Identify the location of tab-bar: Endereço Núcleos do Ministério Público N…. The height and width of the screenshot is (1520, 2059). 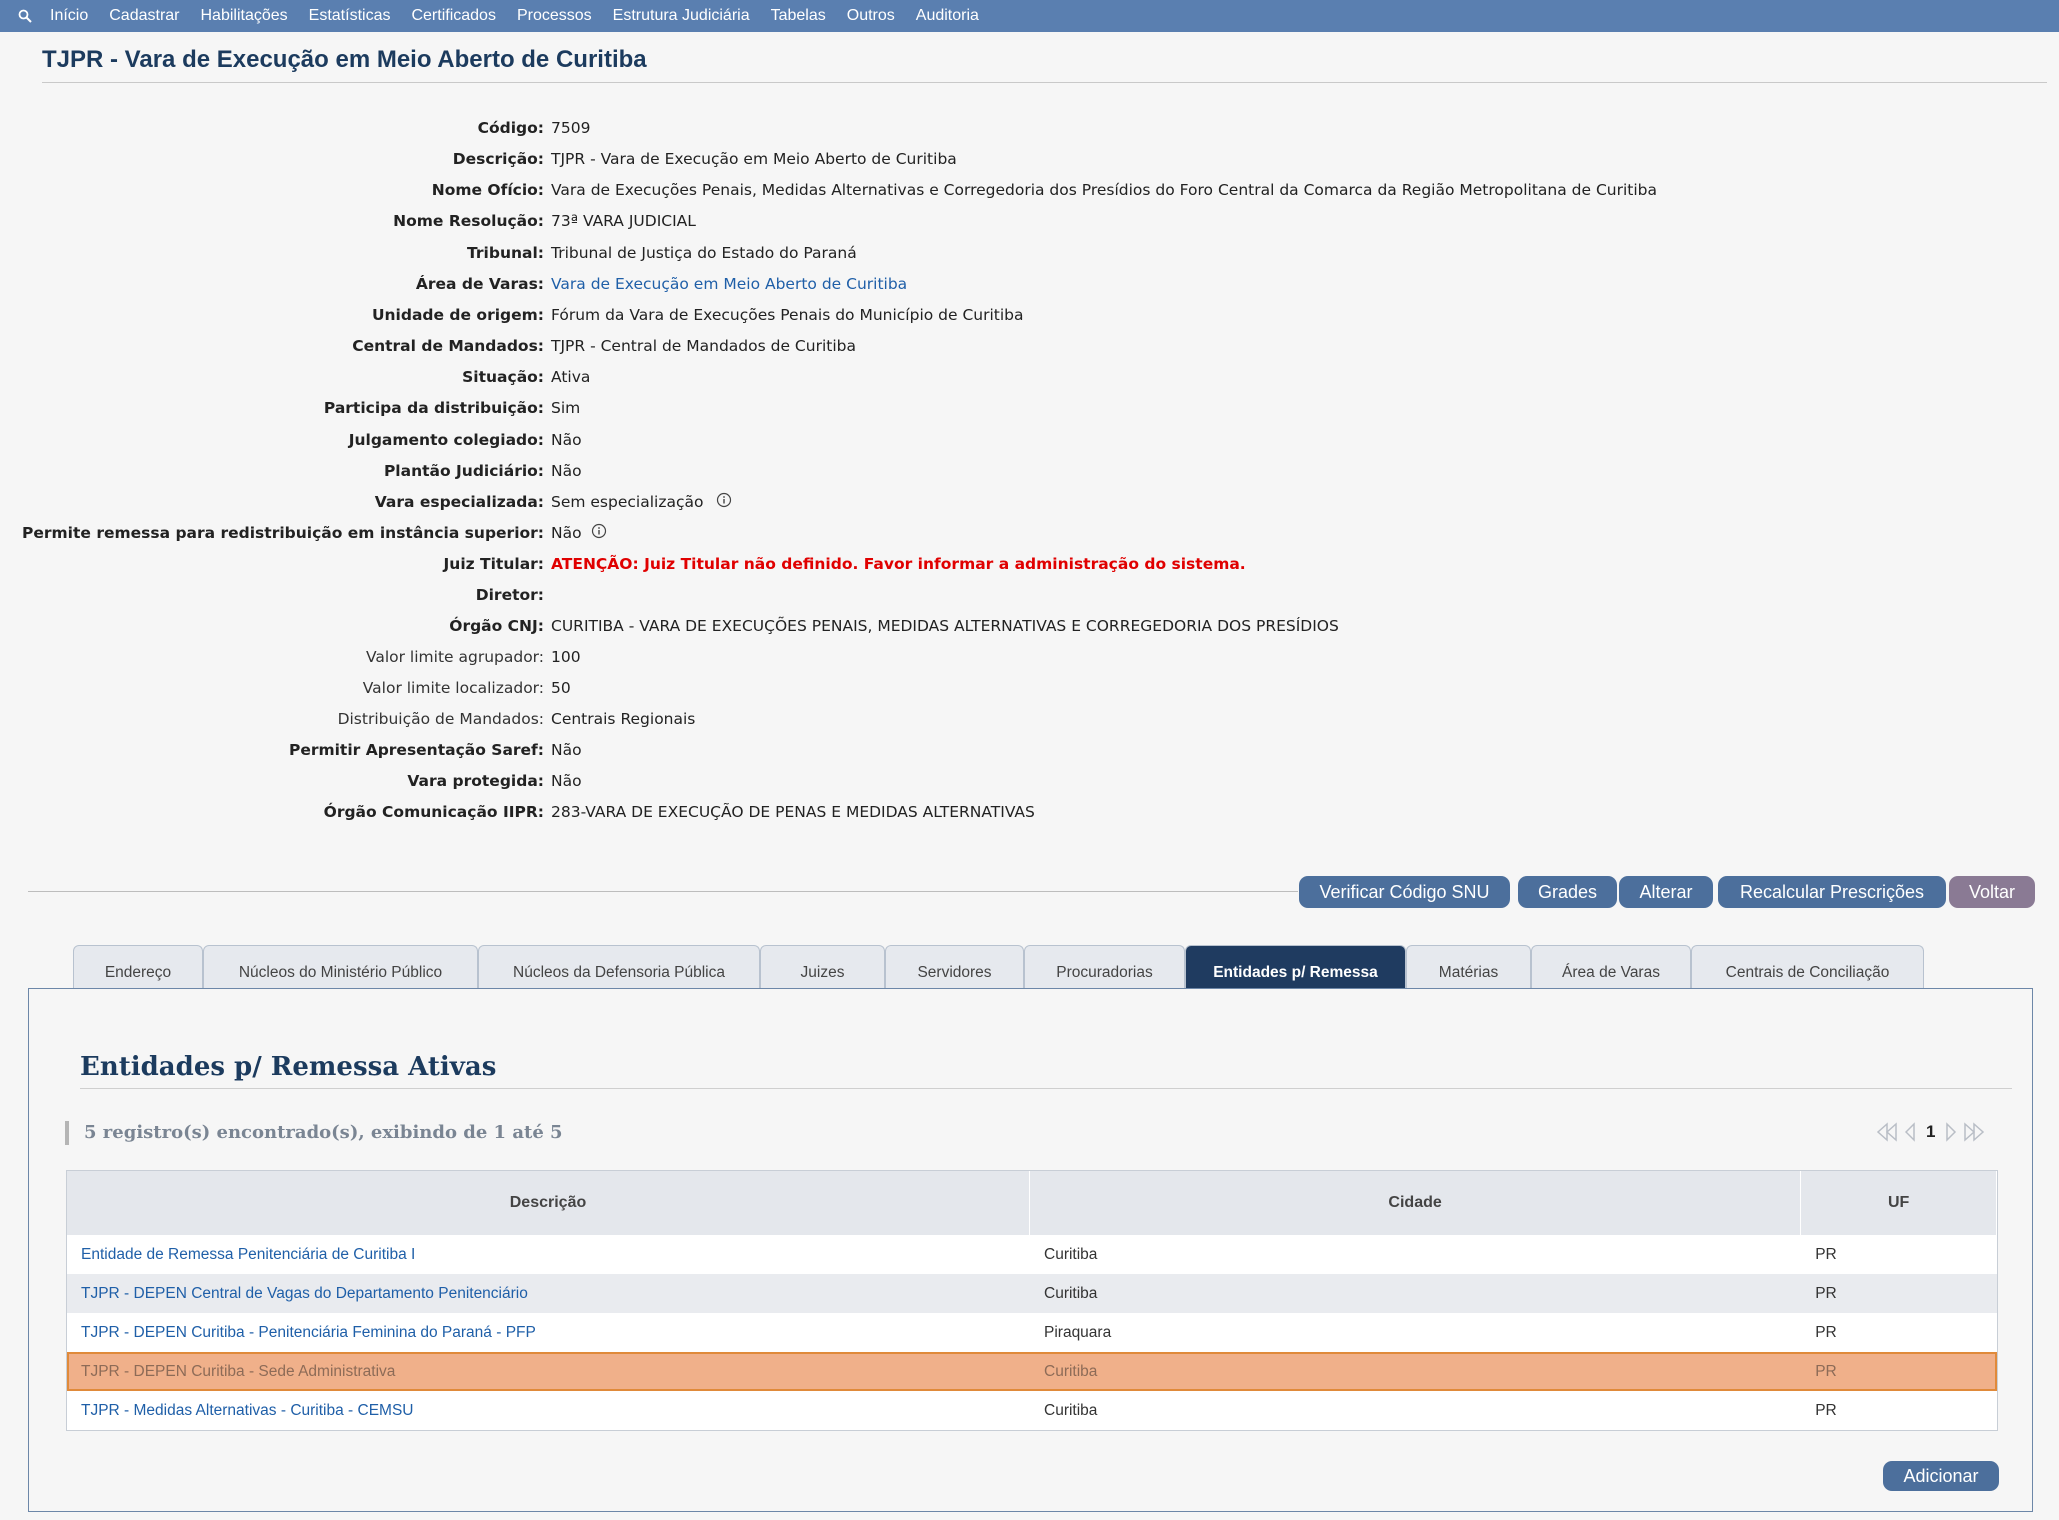
(998, 966).